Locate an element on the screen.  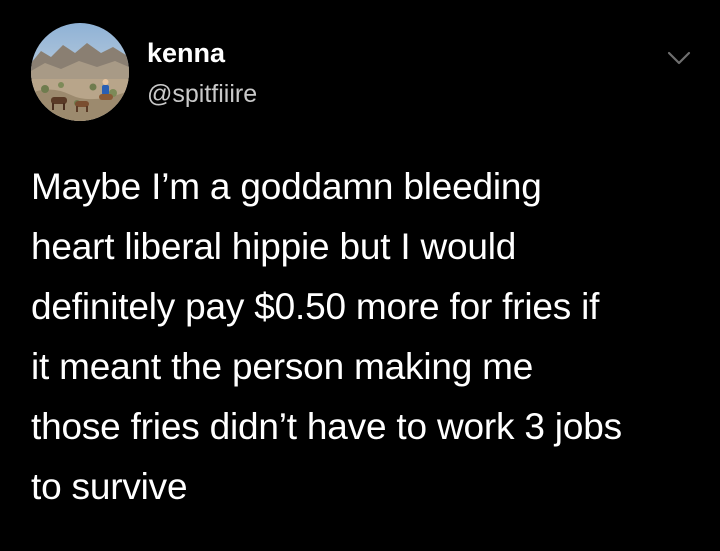
avatar is located at coordinates (80, 72).